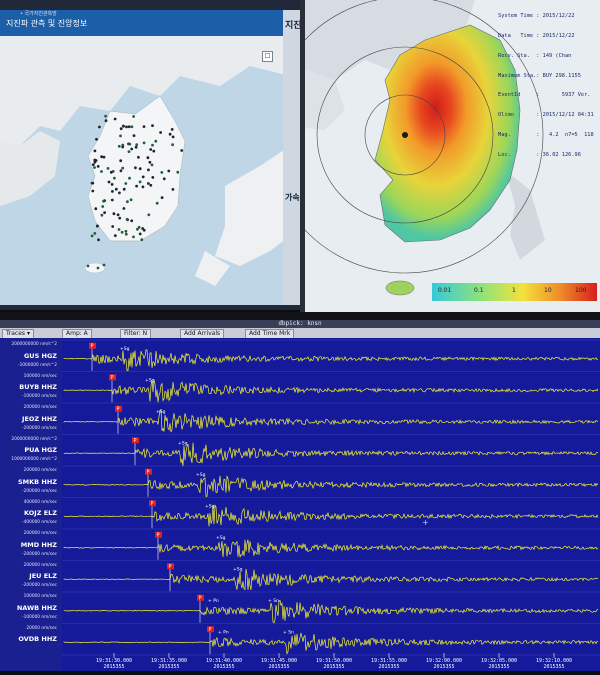  What do you see at coordinates (279, 664) in the screenshot?
I see `time-axis-label: 19:31:45.000 2015355` at bounding box center [279, 664].